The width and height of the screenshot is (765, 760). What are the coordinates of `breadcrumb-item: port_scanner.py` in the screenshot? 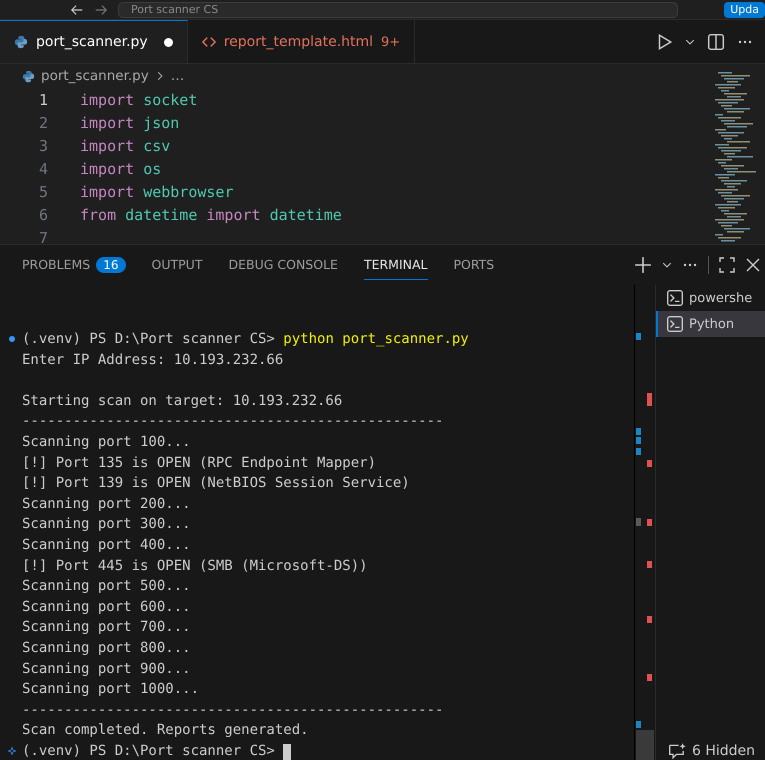 It's located at (95, 76).